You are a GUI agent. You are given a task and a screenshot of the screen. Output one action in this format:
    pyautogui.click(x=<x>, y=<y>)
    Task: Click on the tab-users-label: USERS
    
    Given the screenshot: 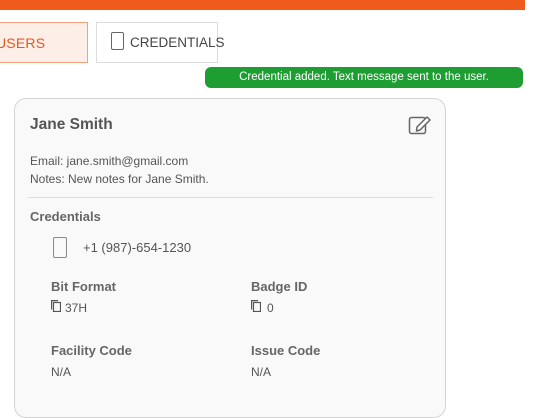 What is the action you would take?
    pyautogui.click(x=23, y=43)
    